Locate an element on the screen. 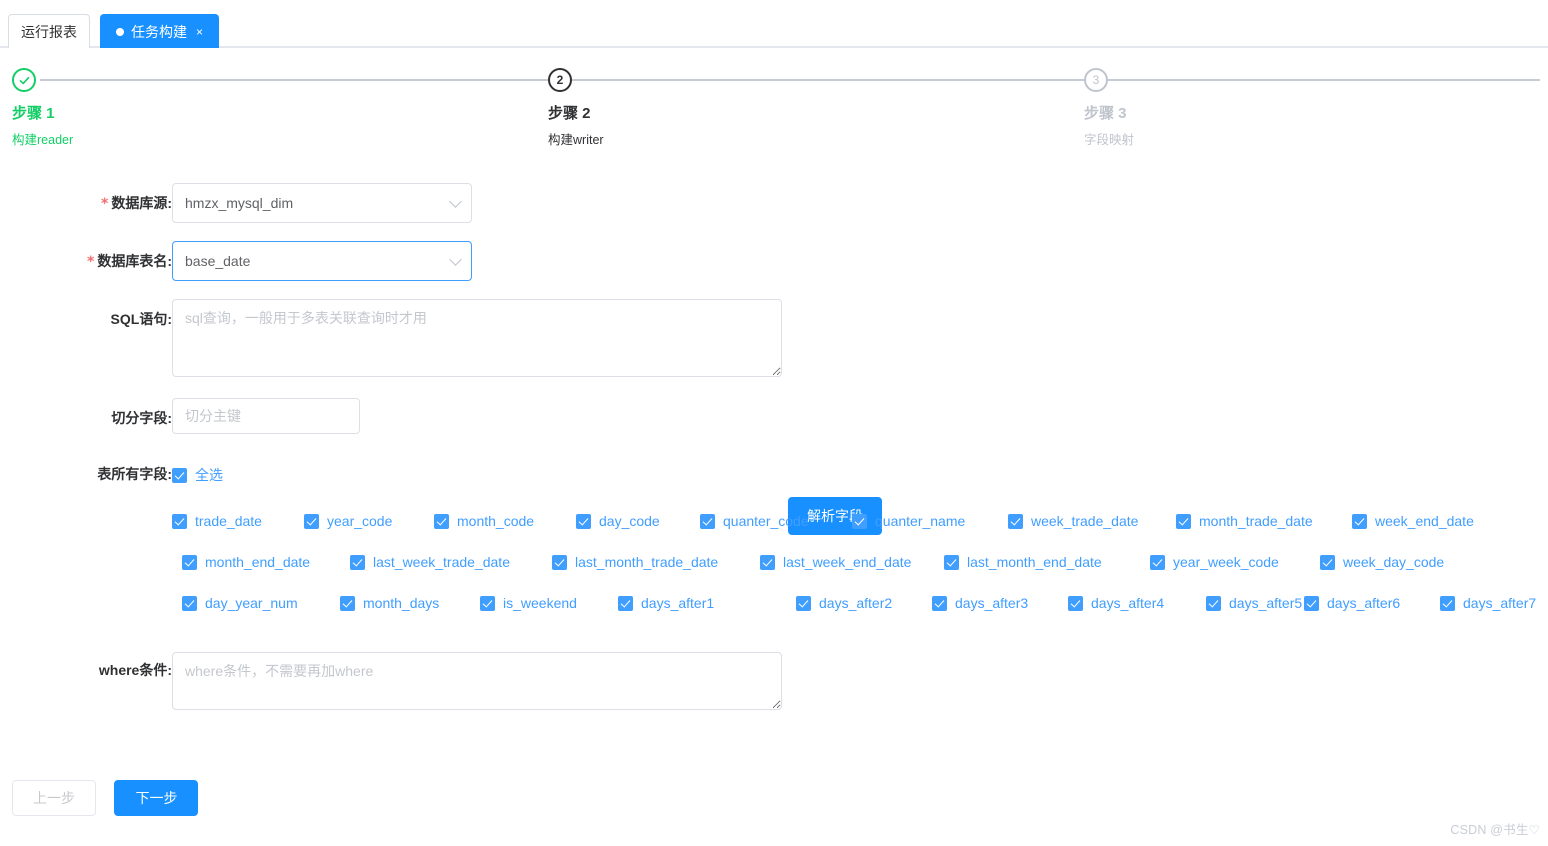 The image size is (1548, 846). prev-step-button: 上一步 is located at coordinates (54, 798).